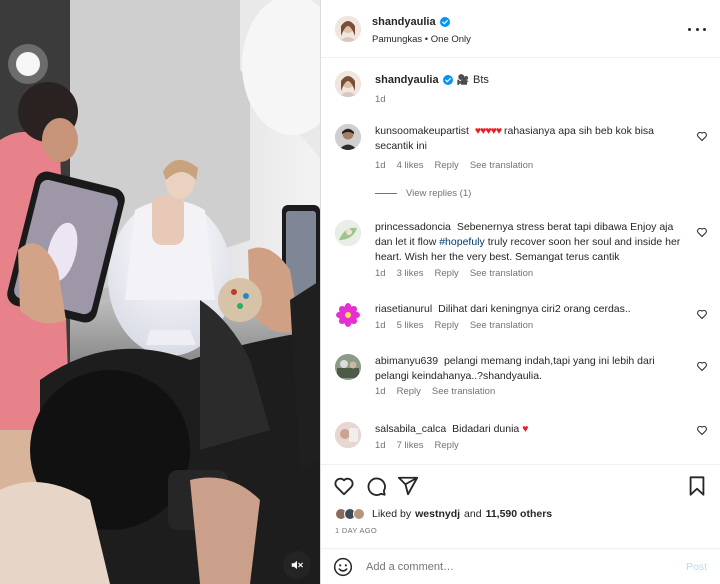 The height and width of the screenshot is (584, 720). I want to click on comment-username: abimanyu639, so click(406, 361).